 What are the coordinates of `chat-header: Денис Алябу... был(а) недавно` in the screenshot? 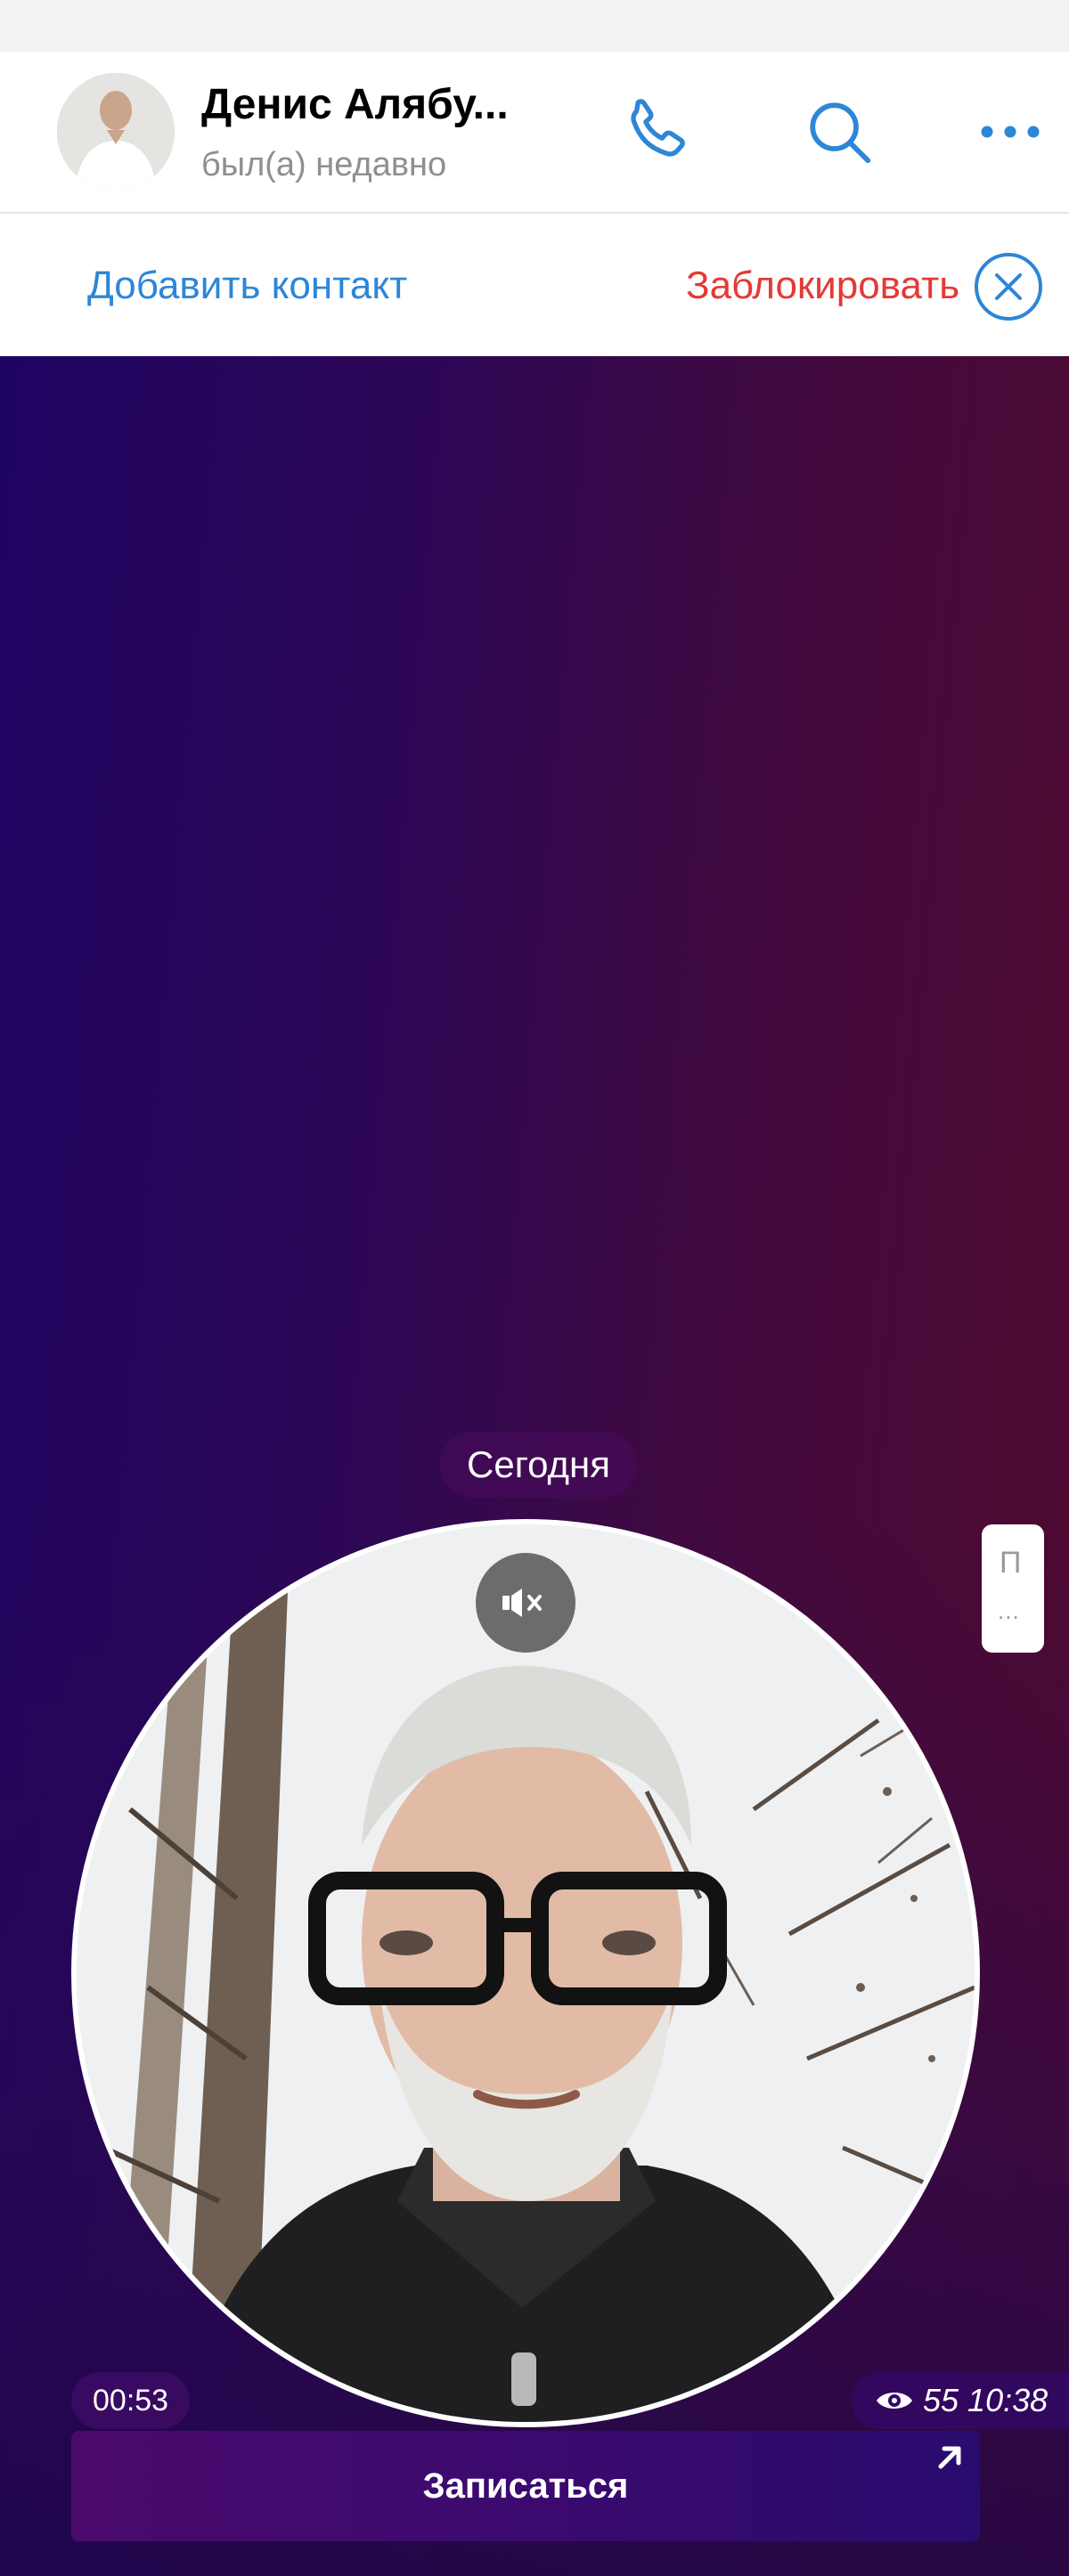 It's located at (534, 133).